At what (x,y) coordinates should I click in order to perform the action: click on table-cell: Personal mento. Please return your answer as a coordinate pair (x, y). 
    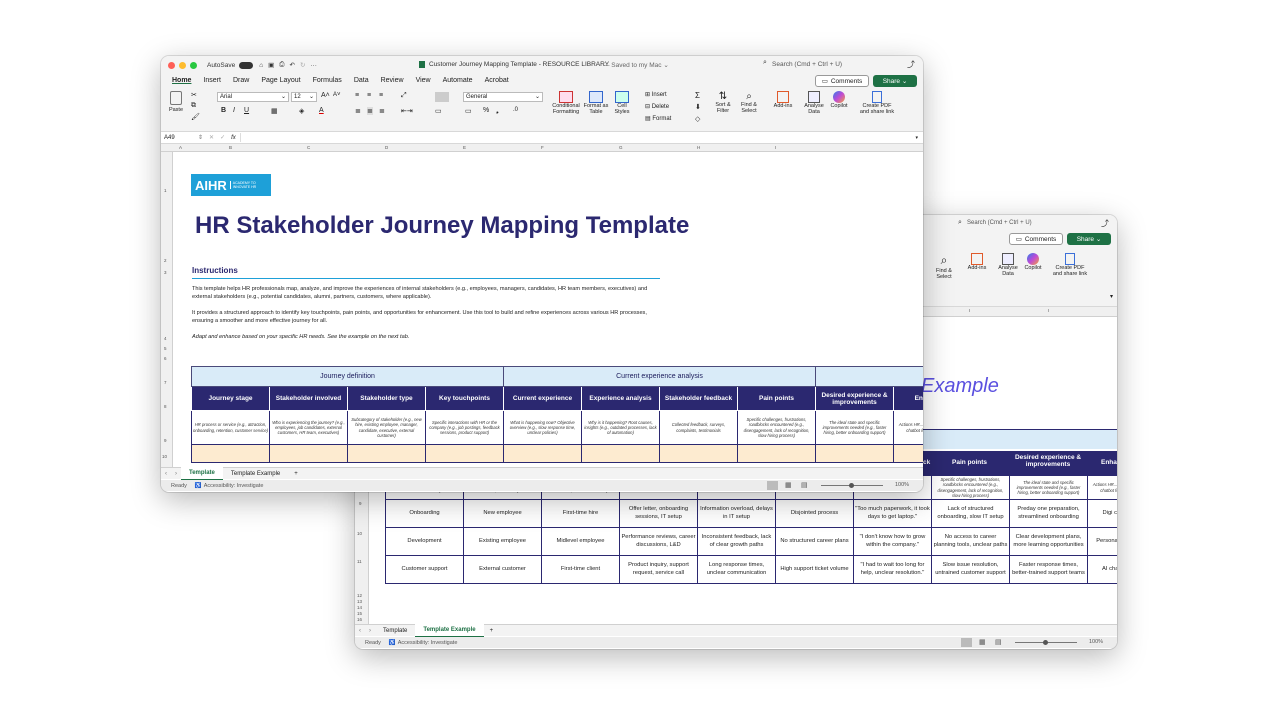
    Looking at the image, I should click on (1102, 541).